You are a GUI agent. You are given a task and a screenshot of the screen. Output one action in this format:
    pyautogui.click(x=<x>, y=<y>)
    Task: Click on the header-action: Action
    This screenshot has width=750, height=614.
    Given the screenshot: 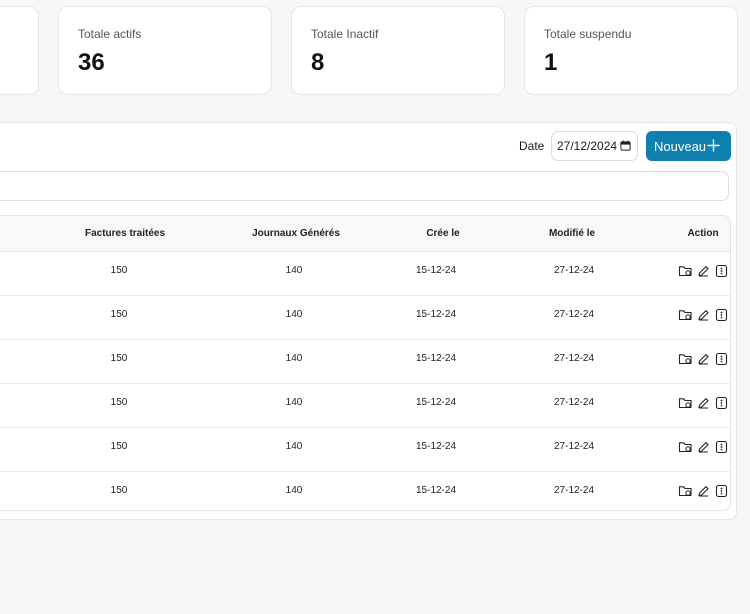 What is the action you would take?
    pyautogui.click(x=703, y=233)
    